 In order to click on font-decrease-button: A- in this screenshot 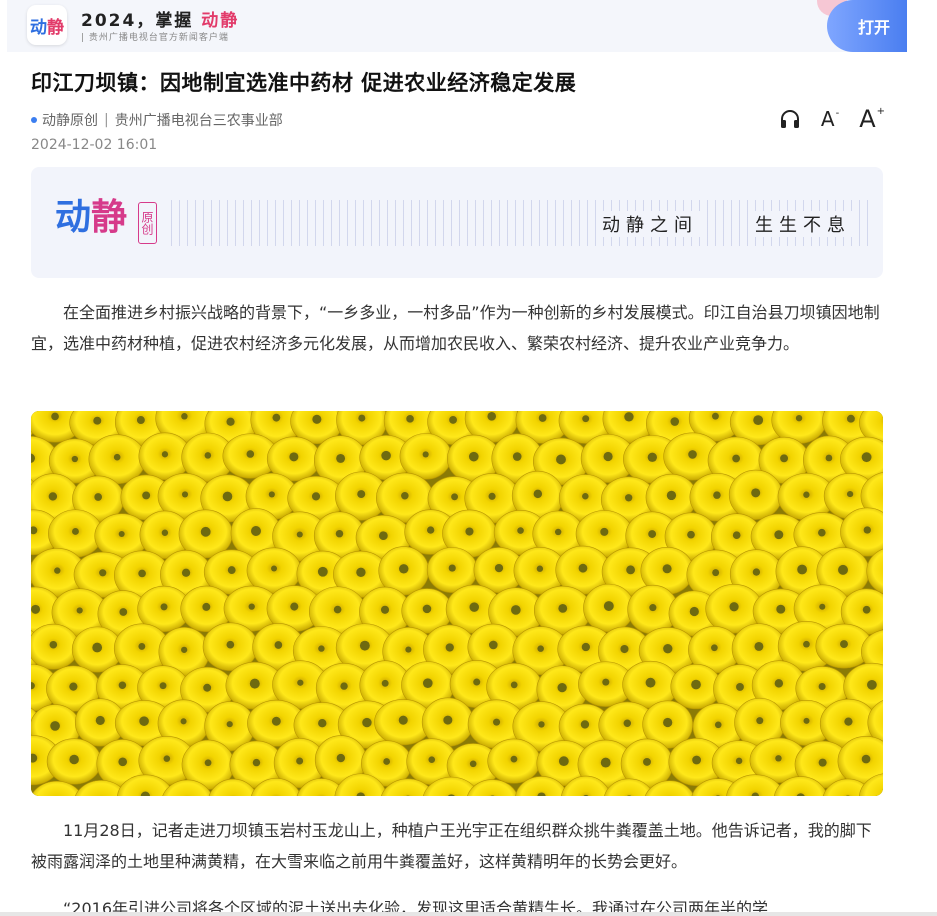, I will do `click(830, 119)`.